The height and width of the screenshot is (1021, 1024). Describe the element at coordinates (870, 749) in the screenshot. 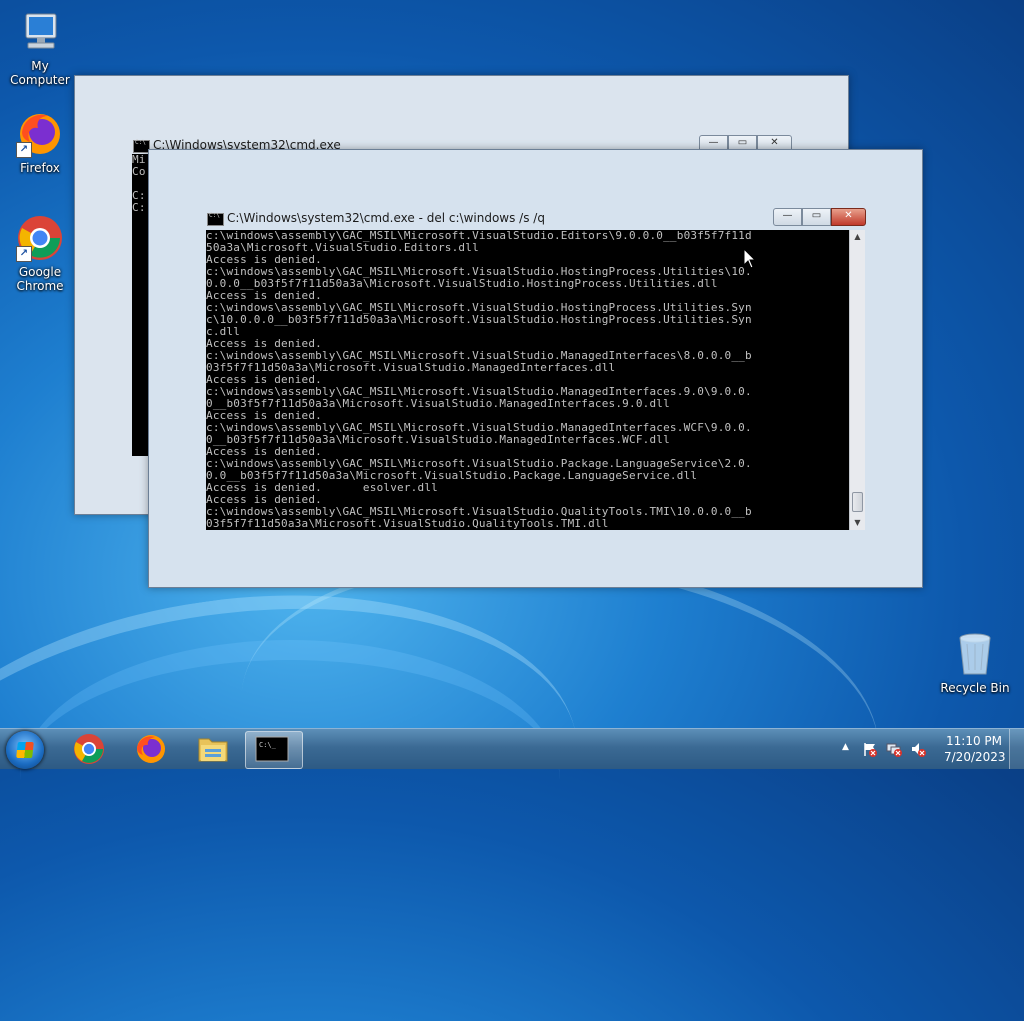

I see `action-center-flag-icon` at that location.